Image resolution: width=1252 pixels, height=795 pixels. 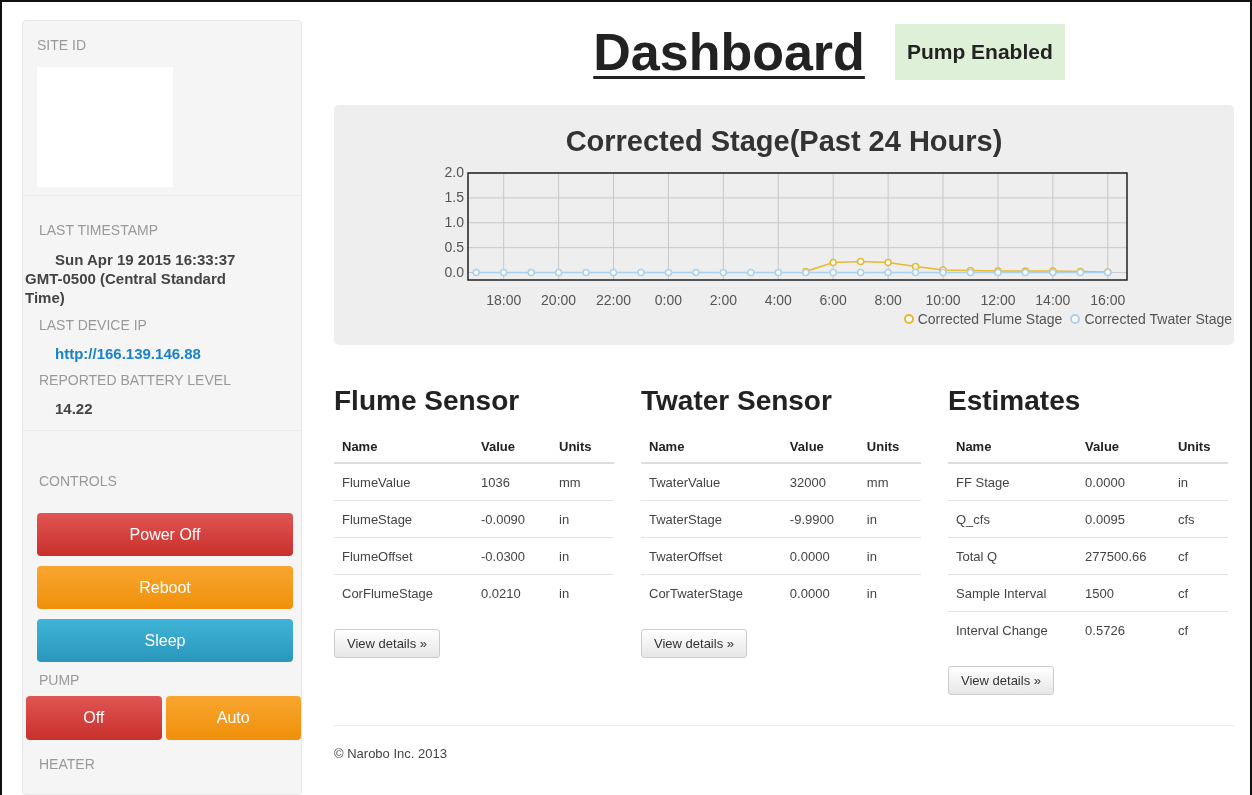 What do you see at coordinates (78, 481) in the screenshot?
I see `controls-label: CONTROLS` at bounding box center [78, 481].